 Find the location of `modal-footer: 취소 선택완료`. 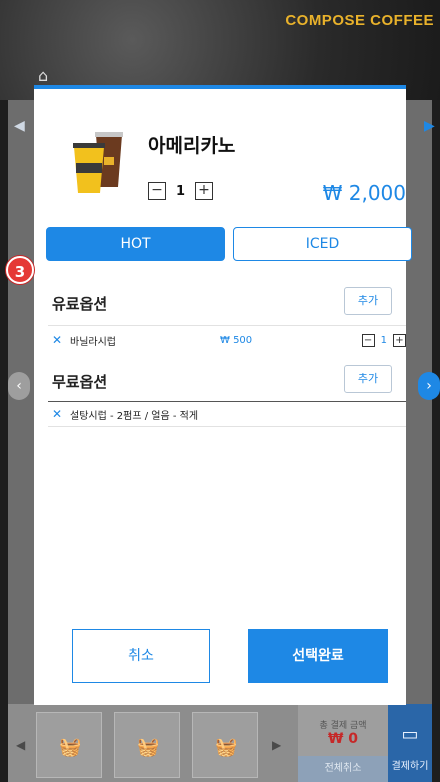

modal-footer: 취소 선택완료 is located at coordinates (230, 656).